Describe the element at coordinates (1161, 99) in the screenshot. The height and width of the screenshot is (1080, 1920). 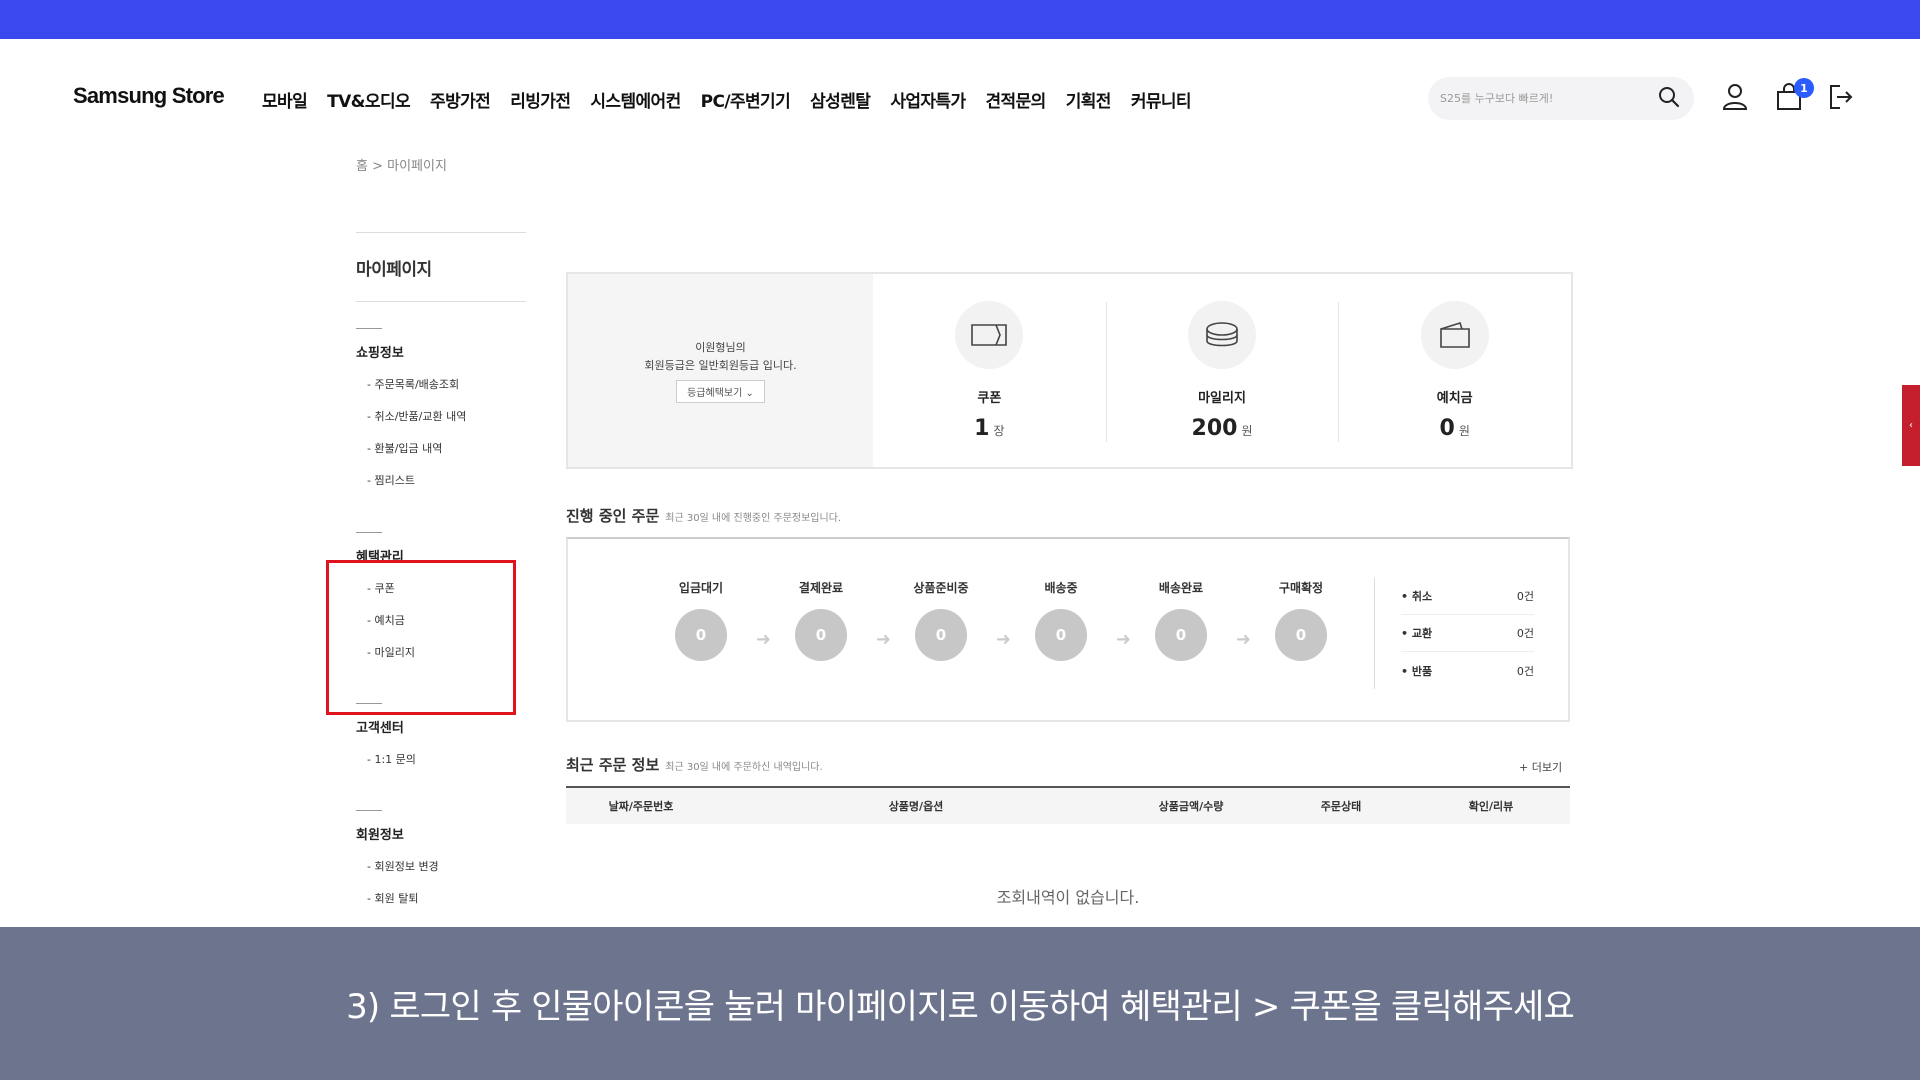
I see `nav-item-community: 커뮤니티` at that location.